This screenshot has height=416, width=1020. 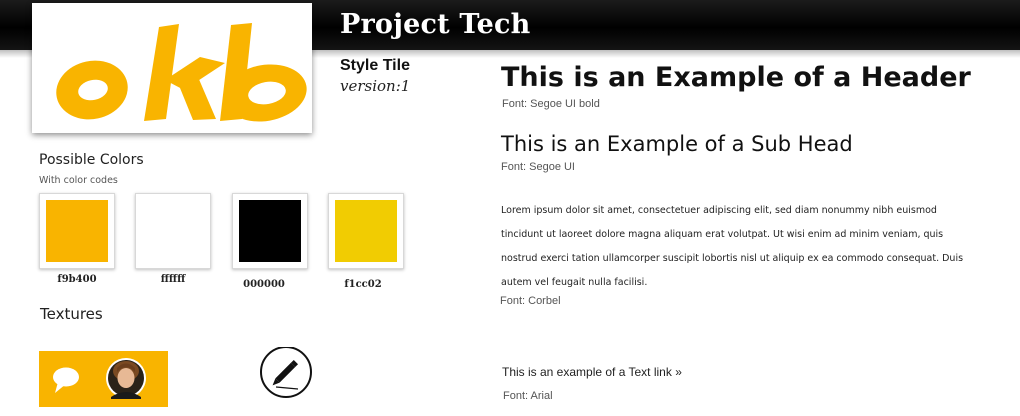 I want to click on possible-colors-subheading: With color codes, so click(x=78, y=180).